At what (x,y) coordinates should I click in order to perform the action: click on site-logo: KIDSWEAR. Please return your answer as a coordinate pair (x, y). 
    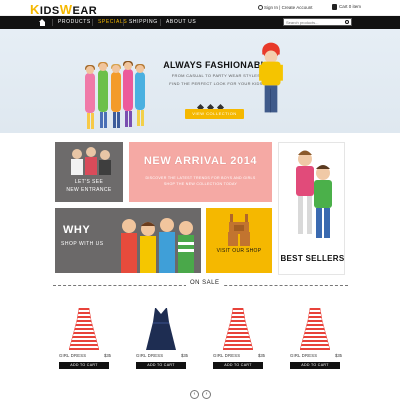
    Looking at the image, I should click on (63, 9).